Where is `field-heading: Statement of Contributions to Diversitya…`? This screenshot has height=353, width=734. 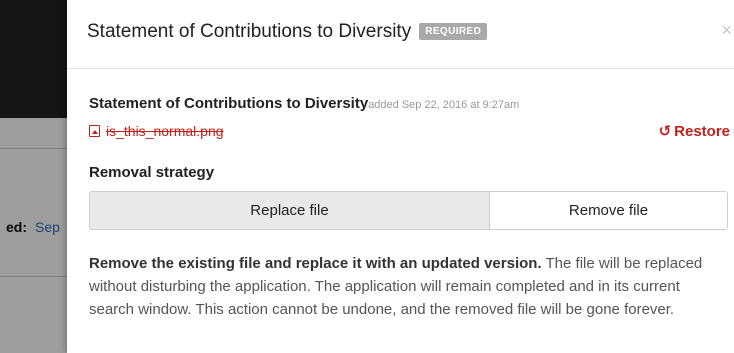
field-heading: Statement of Contributions to Diversitya… is located at coordinates (304, 104).